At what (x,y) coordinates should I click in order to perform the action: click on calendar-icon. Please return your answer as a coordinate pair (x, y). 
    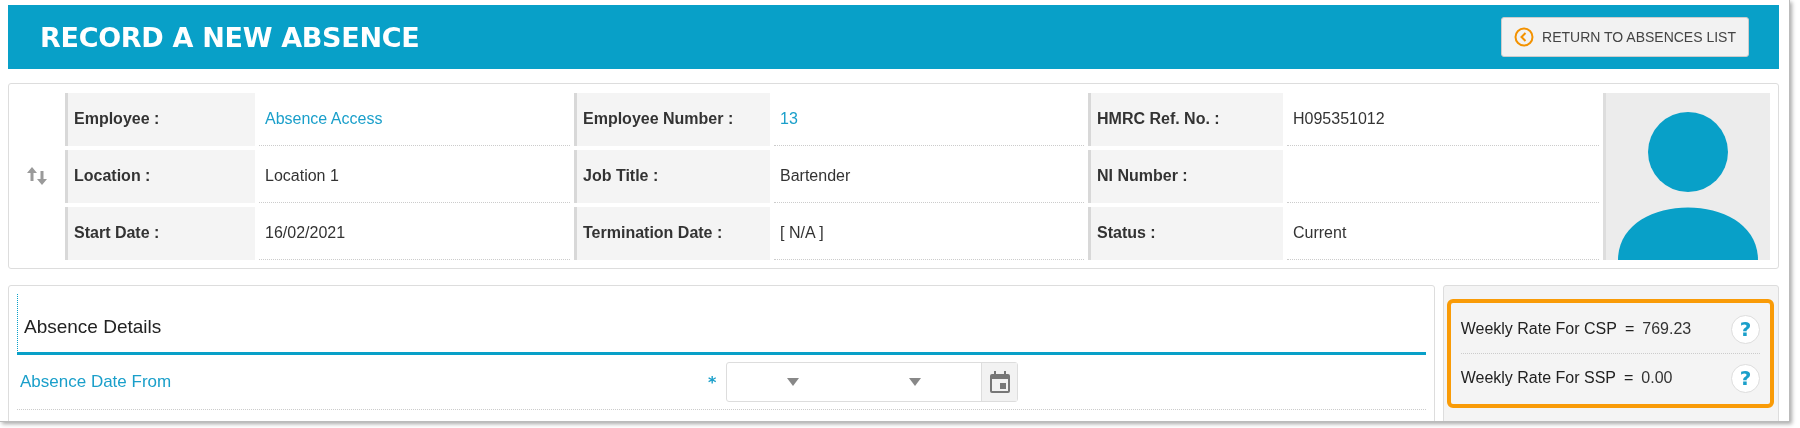
    Looking at the image, I should click on (999, 382).